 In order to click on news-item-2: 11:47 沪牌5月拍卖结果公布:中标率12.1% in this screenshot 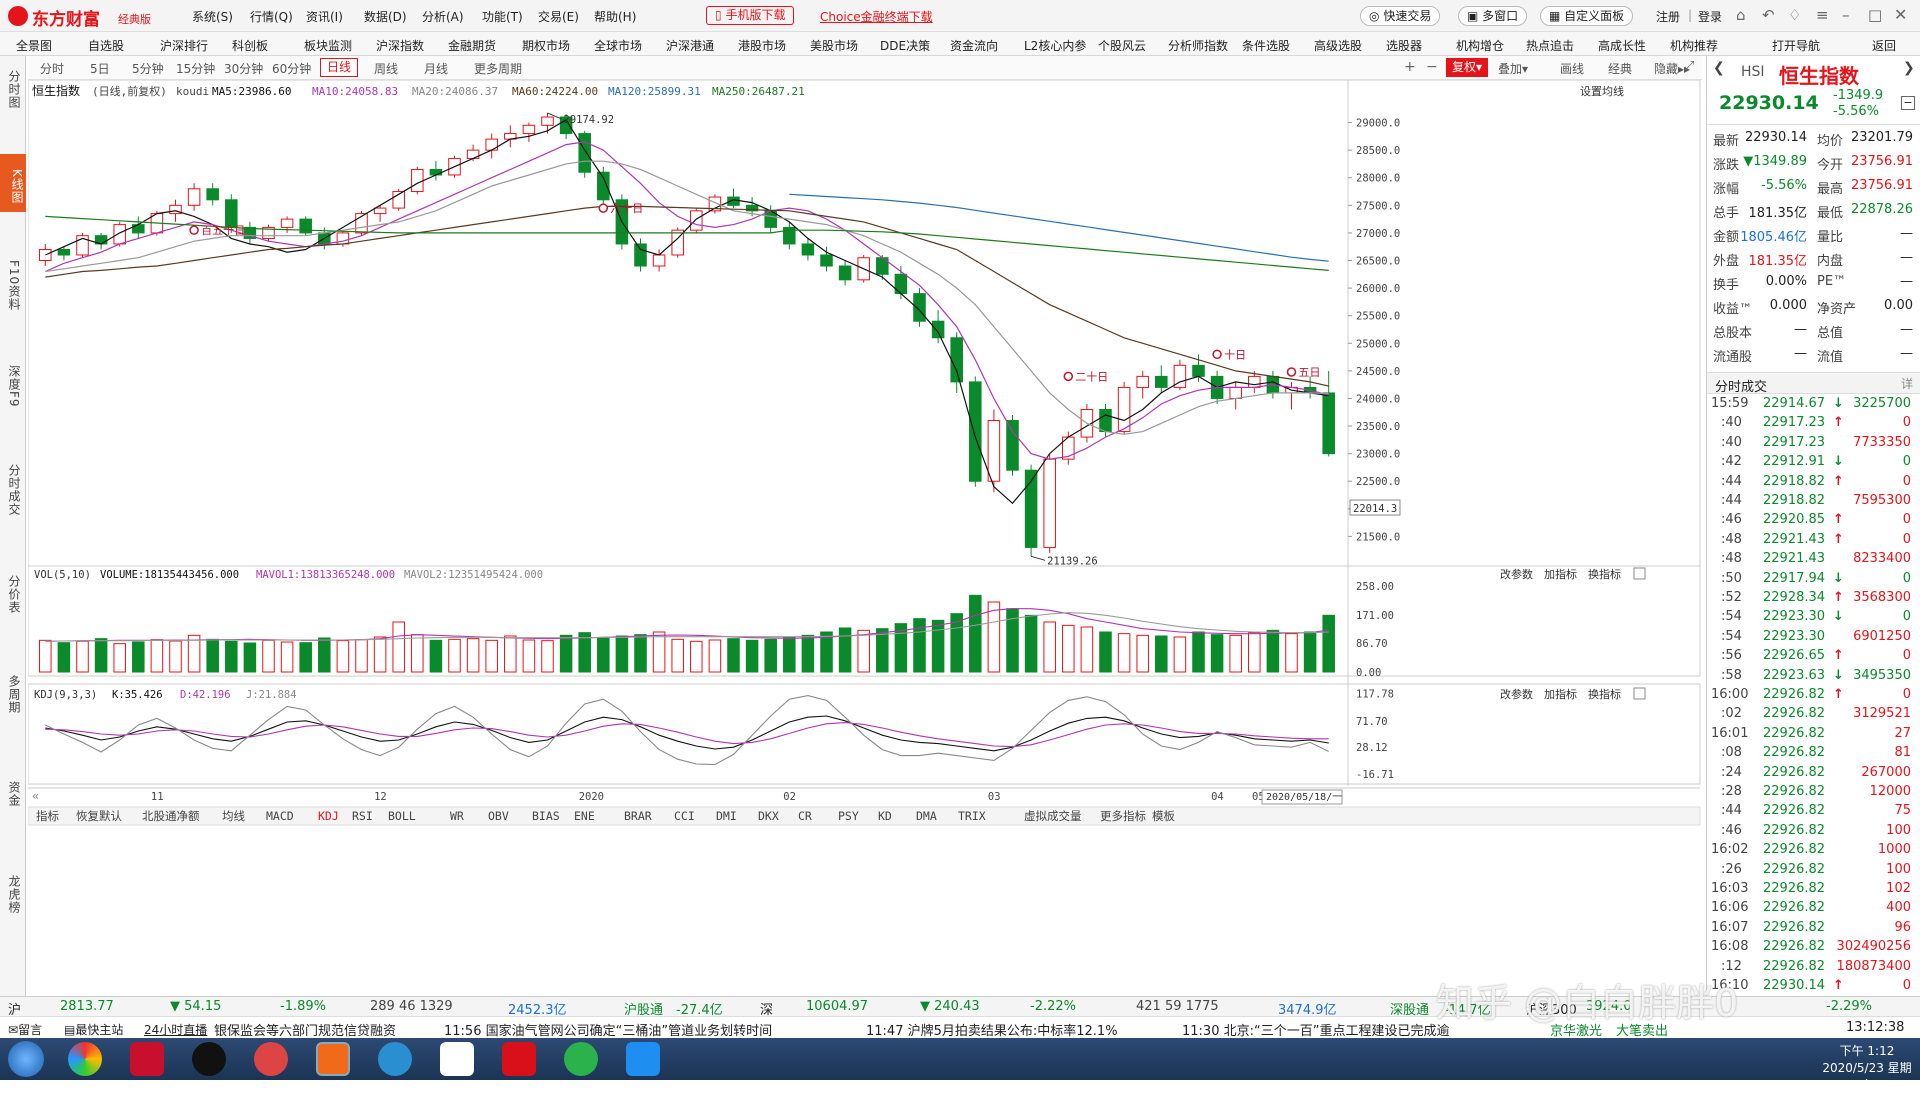, I will do `click(992, 1029)`.